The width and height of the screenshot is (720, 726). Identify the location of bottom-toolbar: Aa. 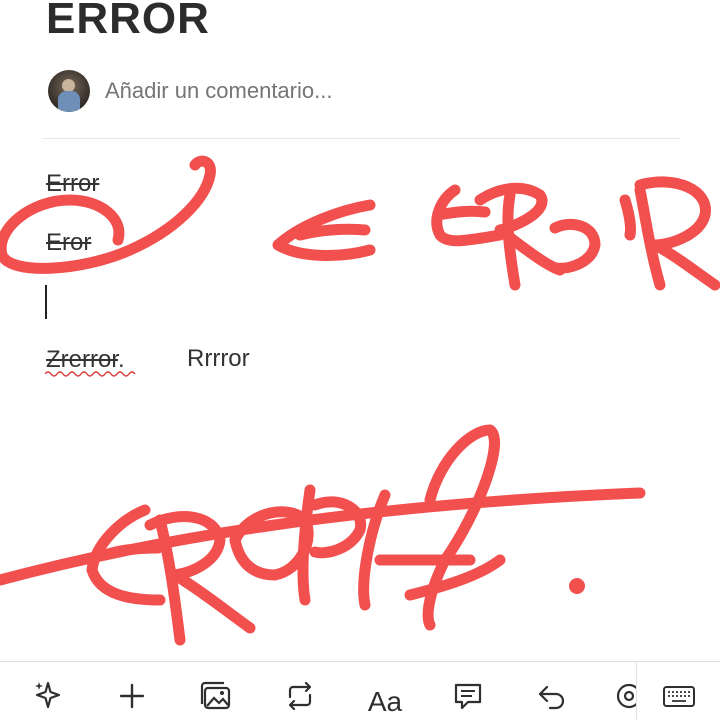
(360, 690).